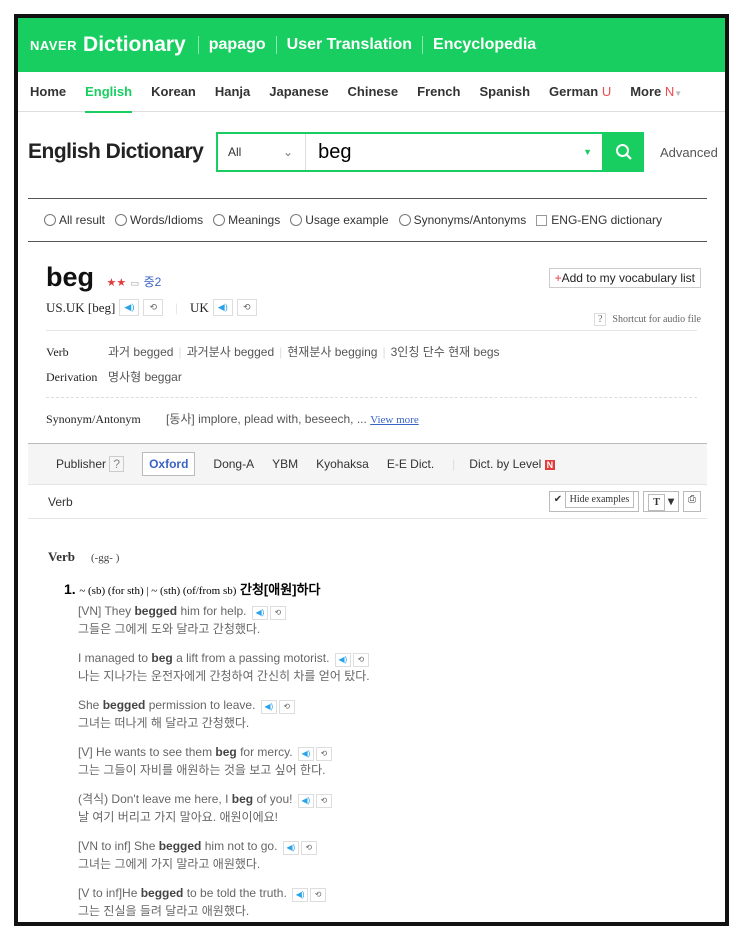  Describe the element at coordinates (339, 220) in the screenshot. I see `filter-usage-example: Usage example` at that location.